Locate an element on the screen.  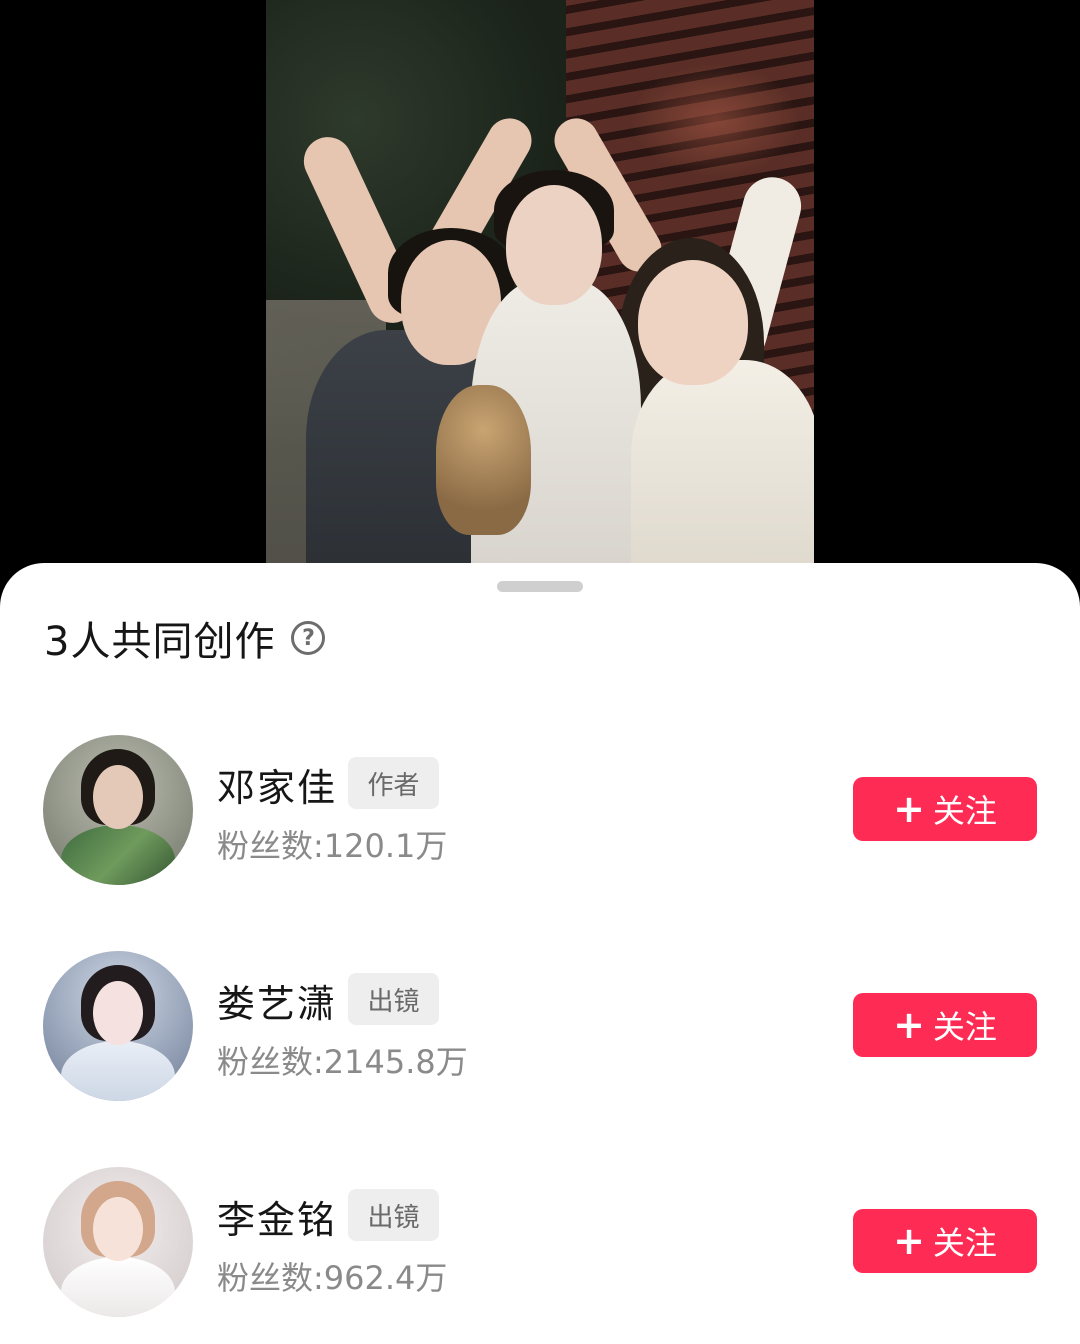
fan-count: 粉丝数:962.4万 is located at coordinates (332, 1278).